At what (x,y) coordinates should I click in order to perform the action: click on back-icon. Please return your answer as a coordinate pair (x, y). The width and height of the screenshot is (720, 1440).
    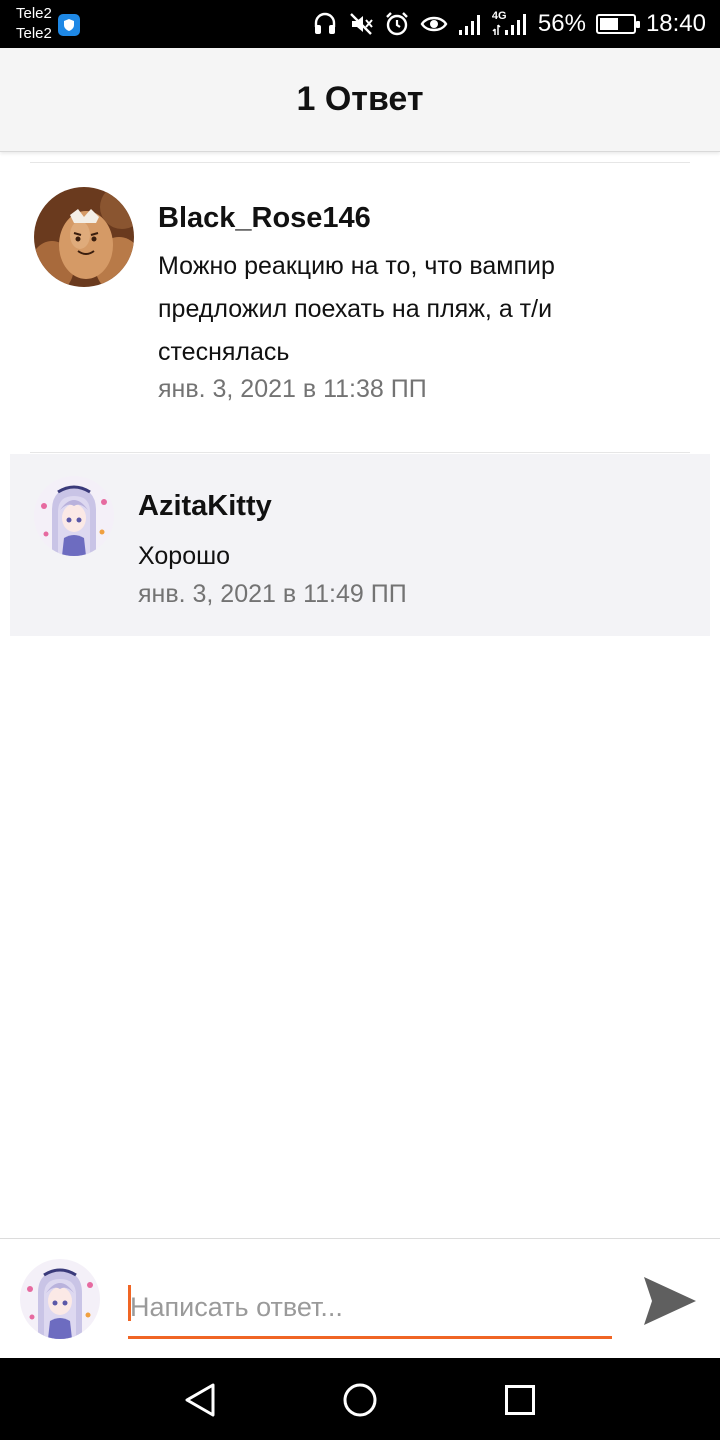
    Looking at the image, I should click on (200, 1400).